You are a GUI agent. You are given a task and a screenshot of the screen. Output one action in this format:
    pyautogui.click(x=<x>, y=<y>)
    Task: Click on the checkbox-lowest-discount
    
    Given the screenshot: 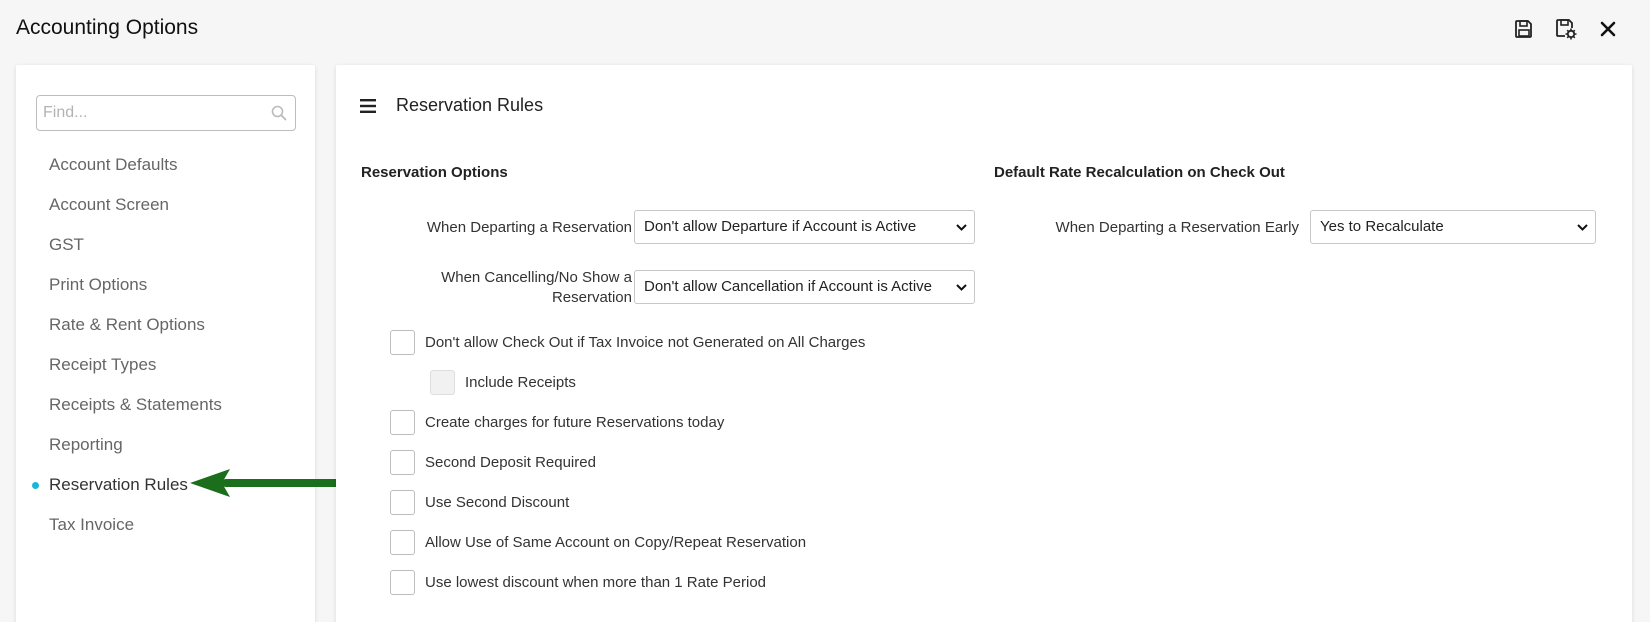 What is the action you would take?
    pyautogui.click(x=402, y=582)
    